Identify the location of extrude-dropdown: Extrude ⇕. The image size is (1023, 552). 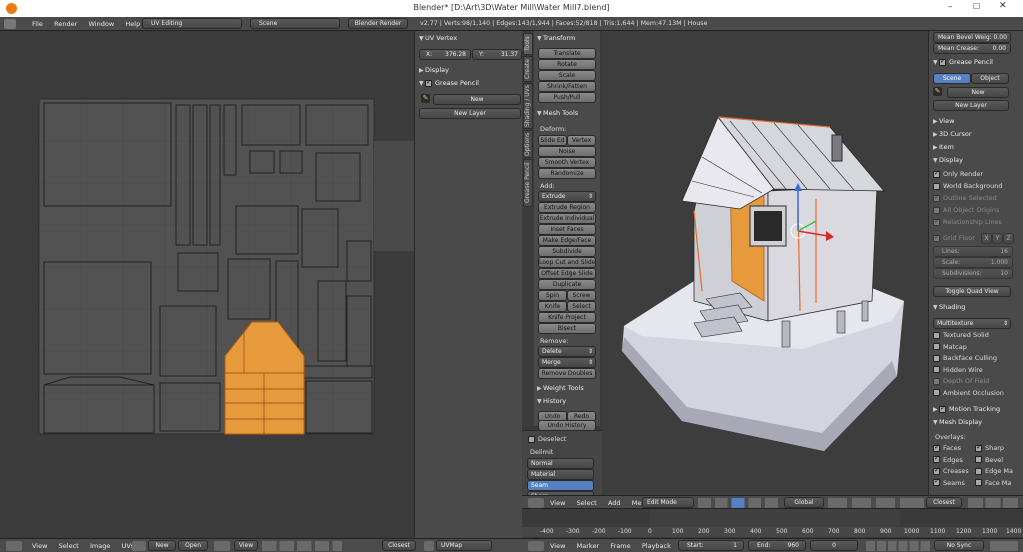
(567, 196).